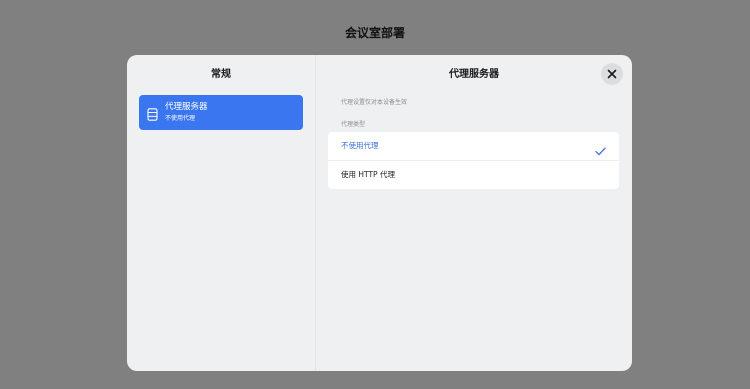  I want to click on proxy-type-options: 不使用代理 使用 HTTP 代理, so click(473, 160).